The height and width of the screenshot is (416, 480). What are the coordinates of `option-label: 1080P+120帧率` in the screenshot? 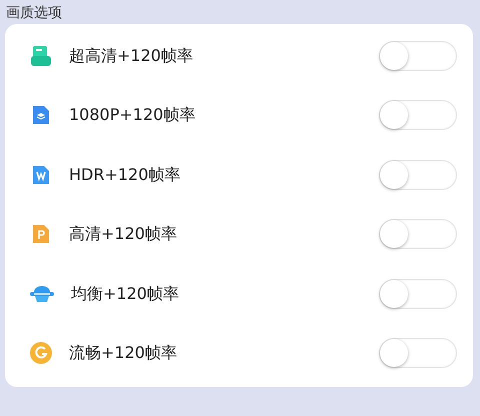 It's located at (132, 115).